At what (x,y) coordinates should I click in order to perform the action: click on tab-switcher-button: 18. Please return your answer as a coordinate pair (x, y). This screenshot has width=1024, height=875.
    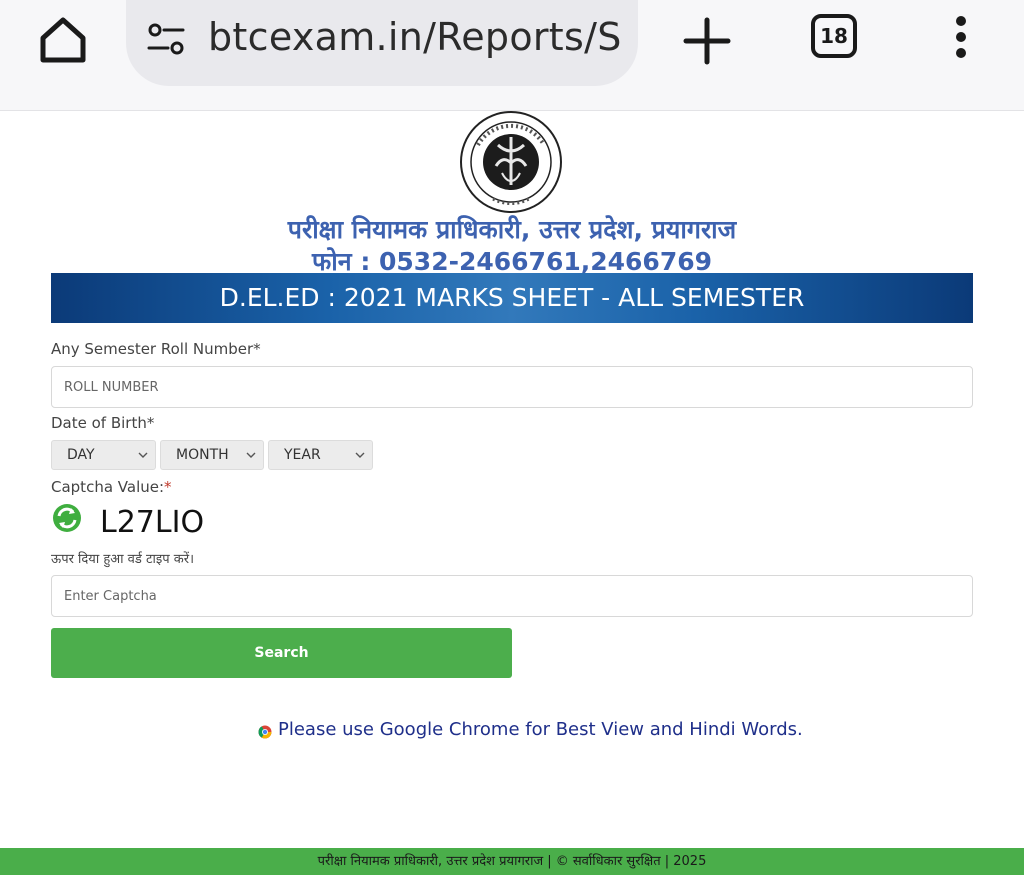
    Looking at the image, I should click on (834, 36).